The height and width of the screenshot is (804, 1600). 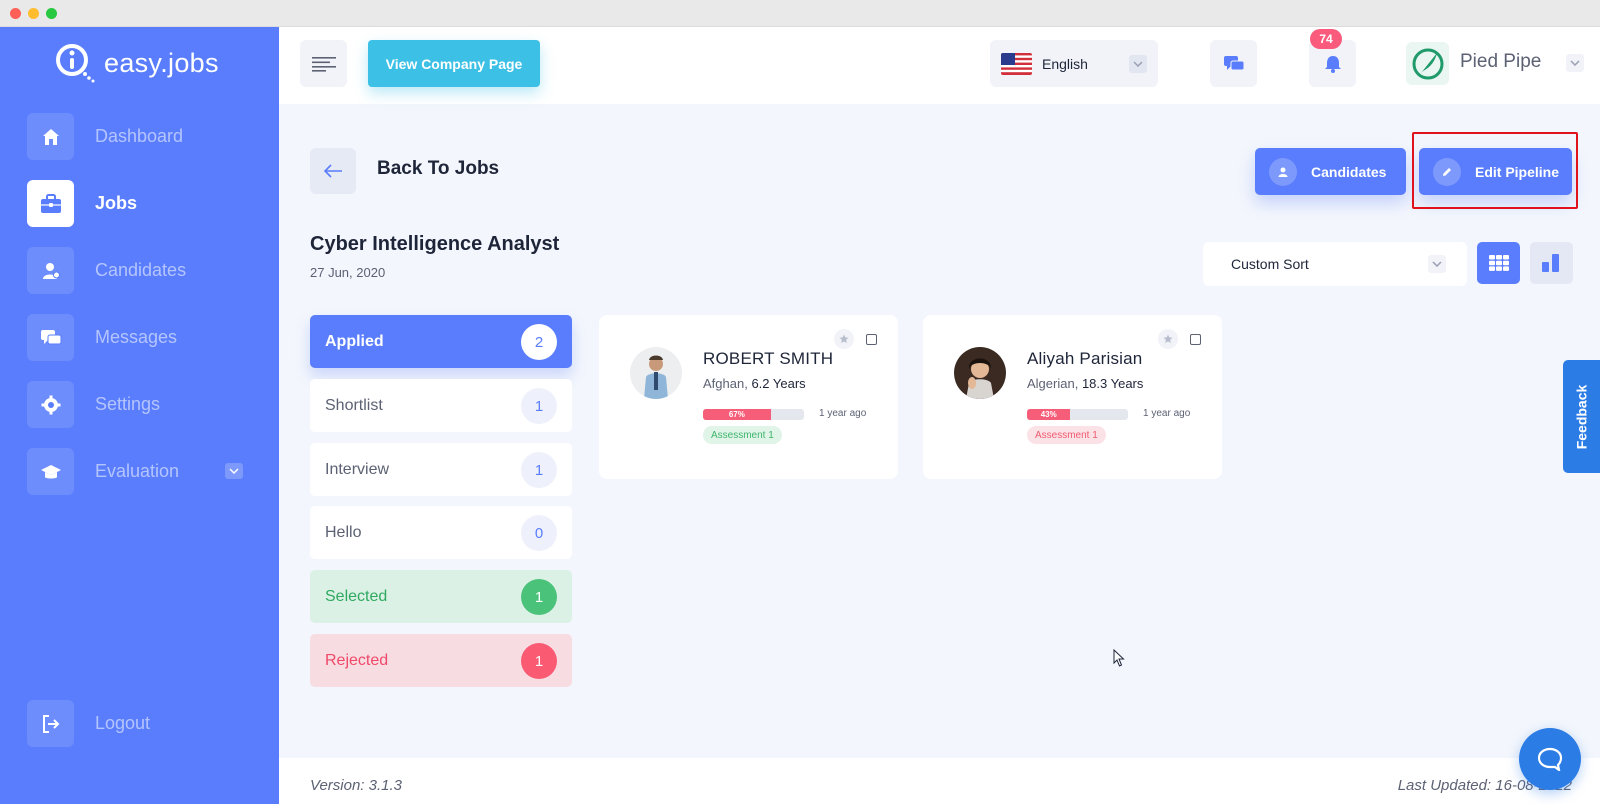 What do you see at coordinates (1112, 383) in the screenshot?
I see `candidate-experience: 18.3 Years` at bounding box center [1112, 383].